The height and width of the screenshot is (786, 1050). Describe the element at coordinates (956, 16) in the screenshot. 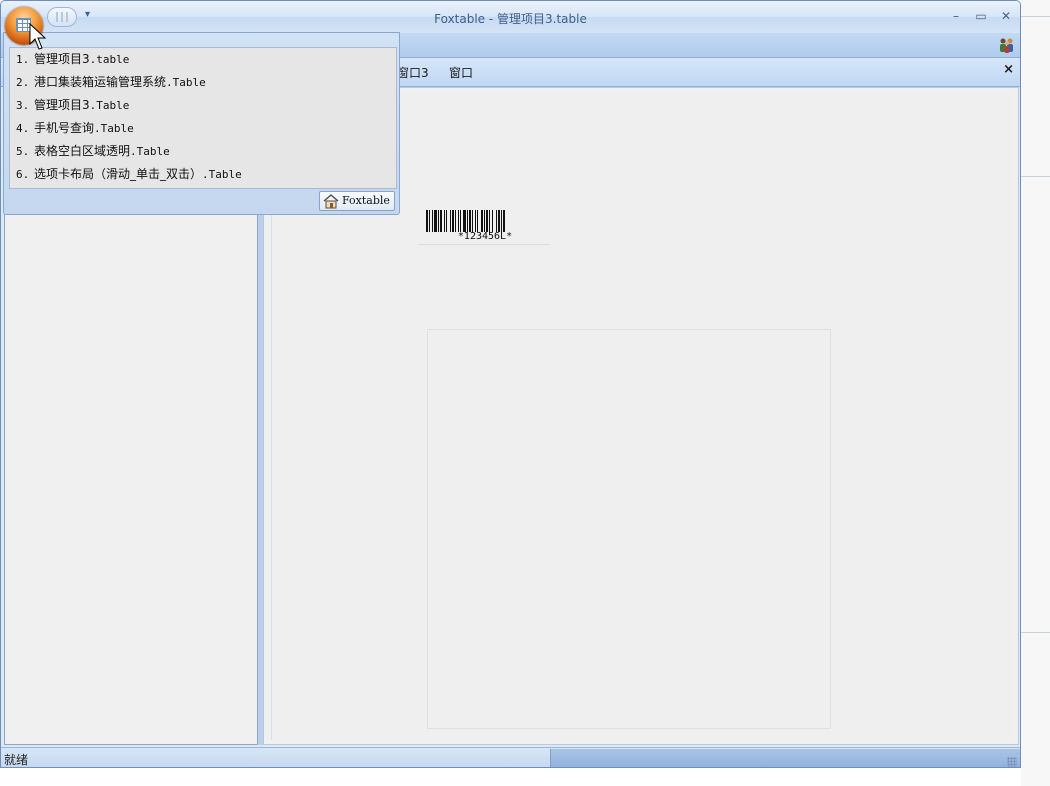

I see `minimize-button: –` at that location.